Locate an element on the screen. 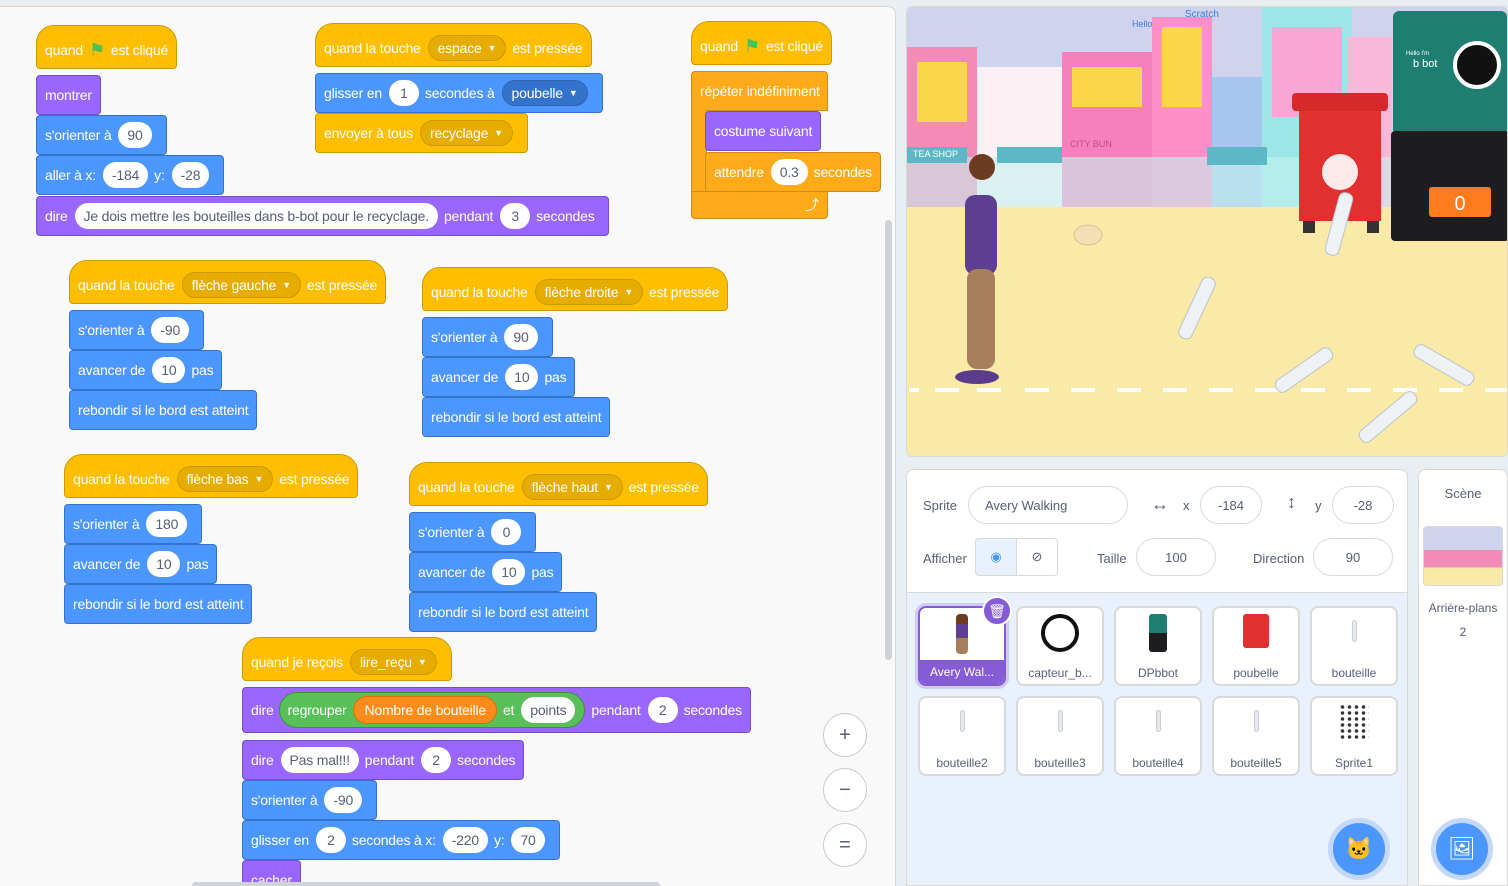 Image resolution: width=1508 pixels, height=886 pixels. wait-block: attendre 0.3 secondes is located at coordinates (793, 172).